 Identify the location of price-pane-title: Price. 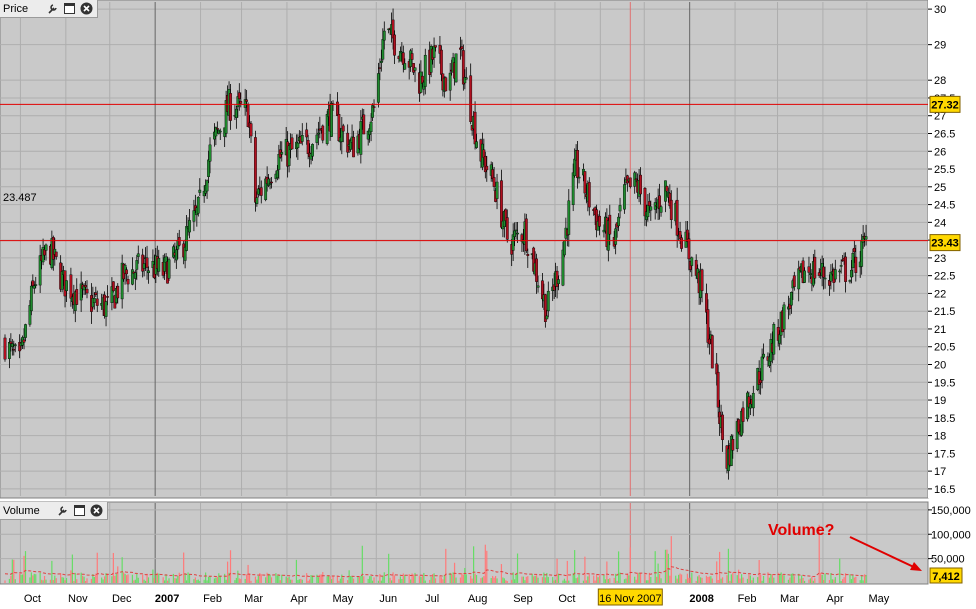
(16, 8).